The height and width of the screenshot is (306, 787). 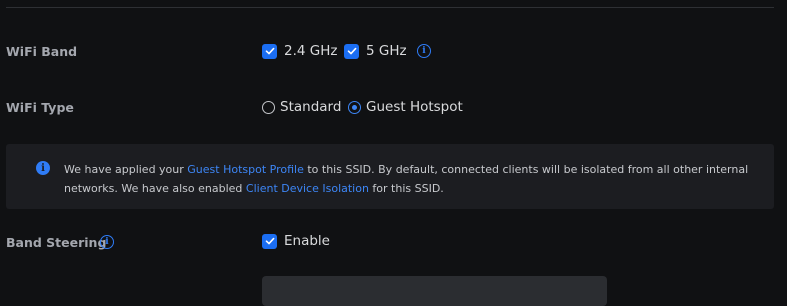 I want to click on band-steering-enable-label: Enable, so click(x=307, y=241).